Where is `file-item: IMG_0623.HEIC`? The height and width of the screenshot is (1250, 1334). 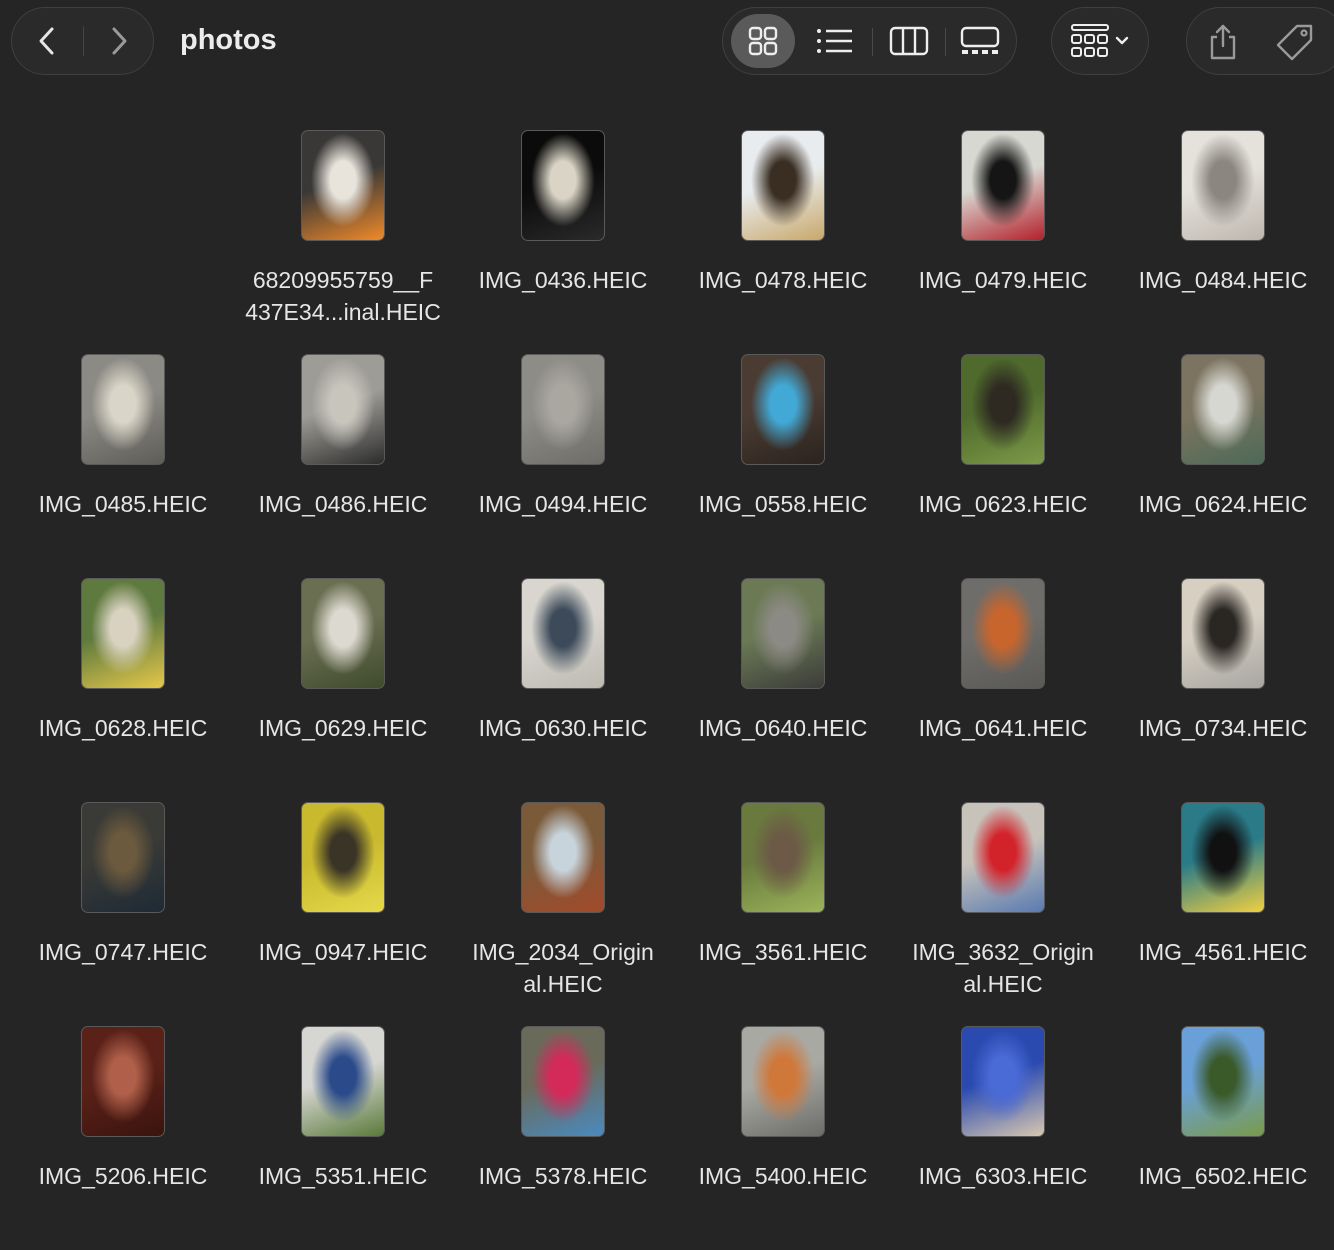 file-item: IMG_0623.HEIC is located at coordinates (1003, 466).